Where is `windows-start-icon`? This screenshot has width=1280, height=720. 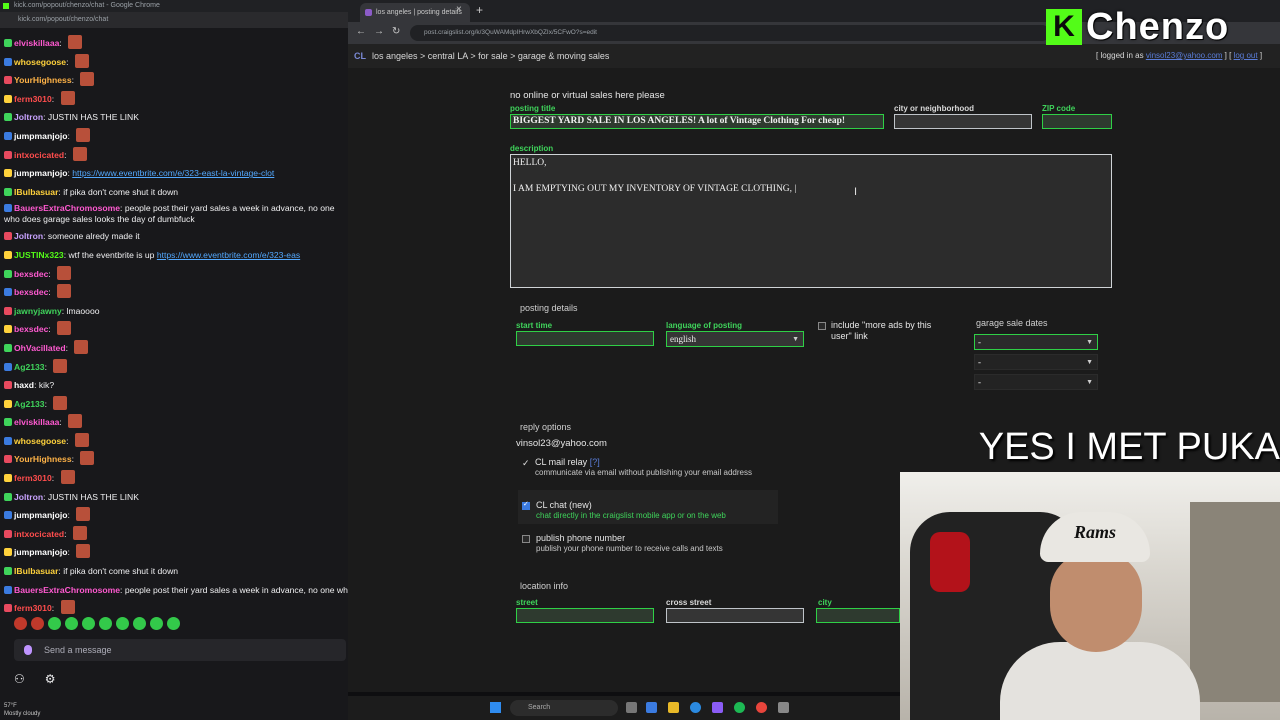 windows-start-icon is located at coordinates (495, 707).